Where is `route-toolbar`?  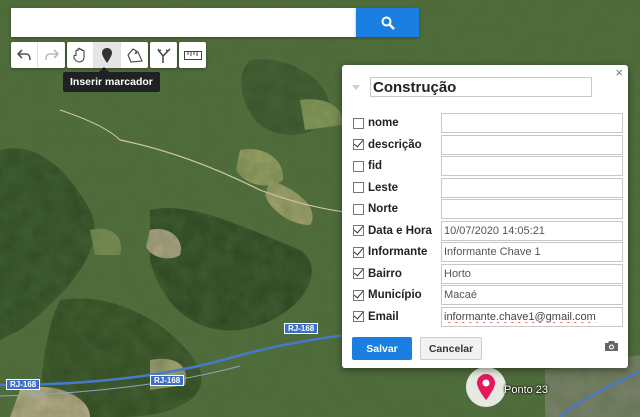
route-toolbar is located at coordinates (163, 55).